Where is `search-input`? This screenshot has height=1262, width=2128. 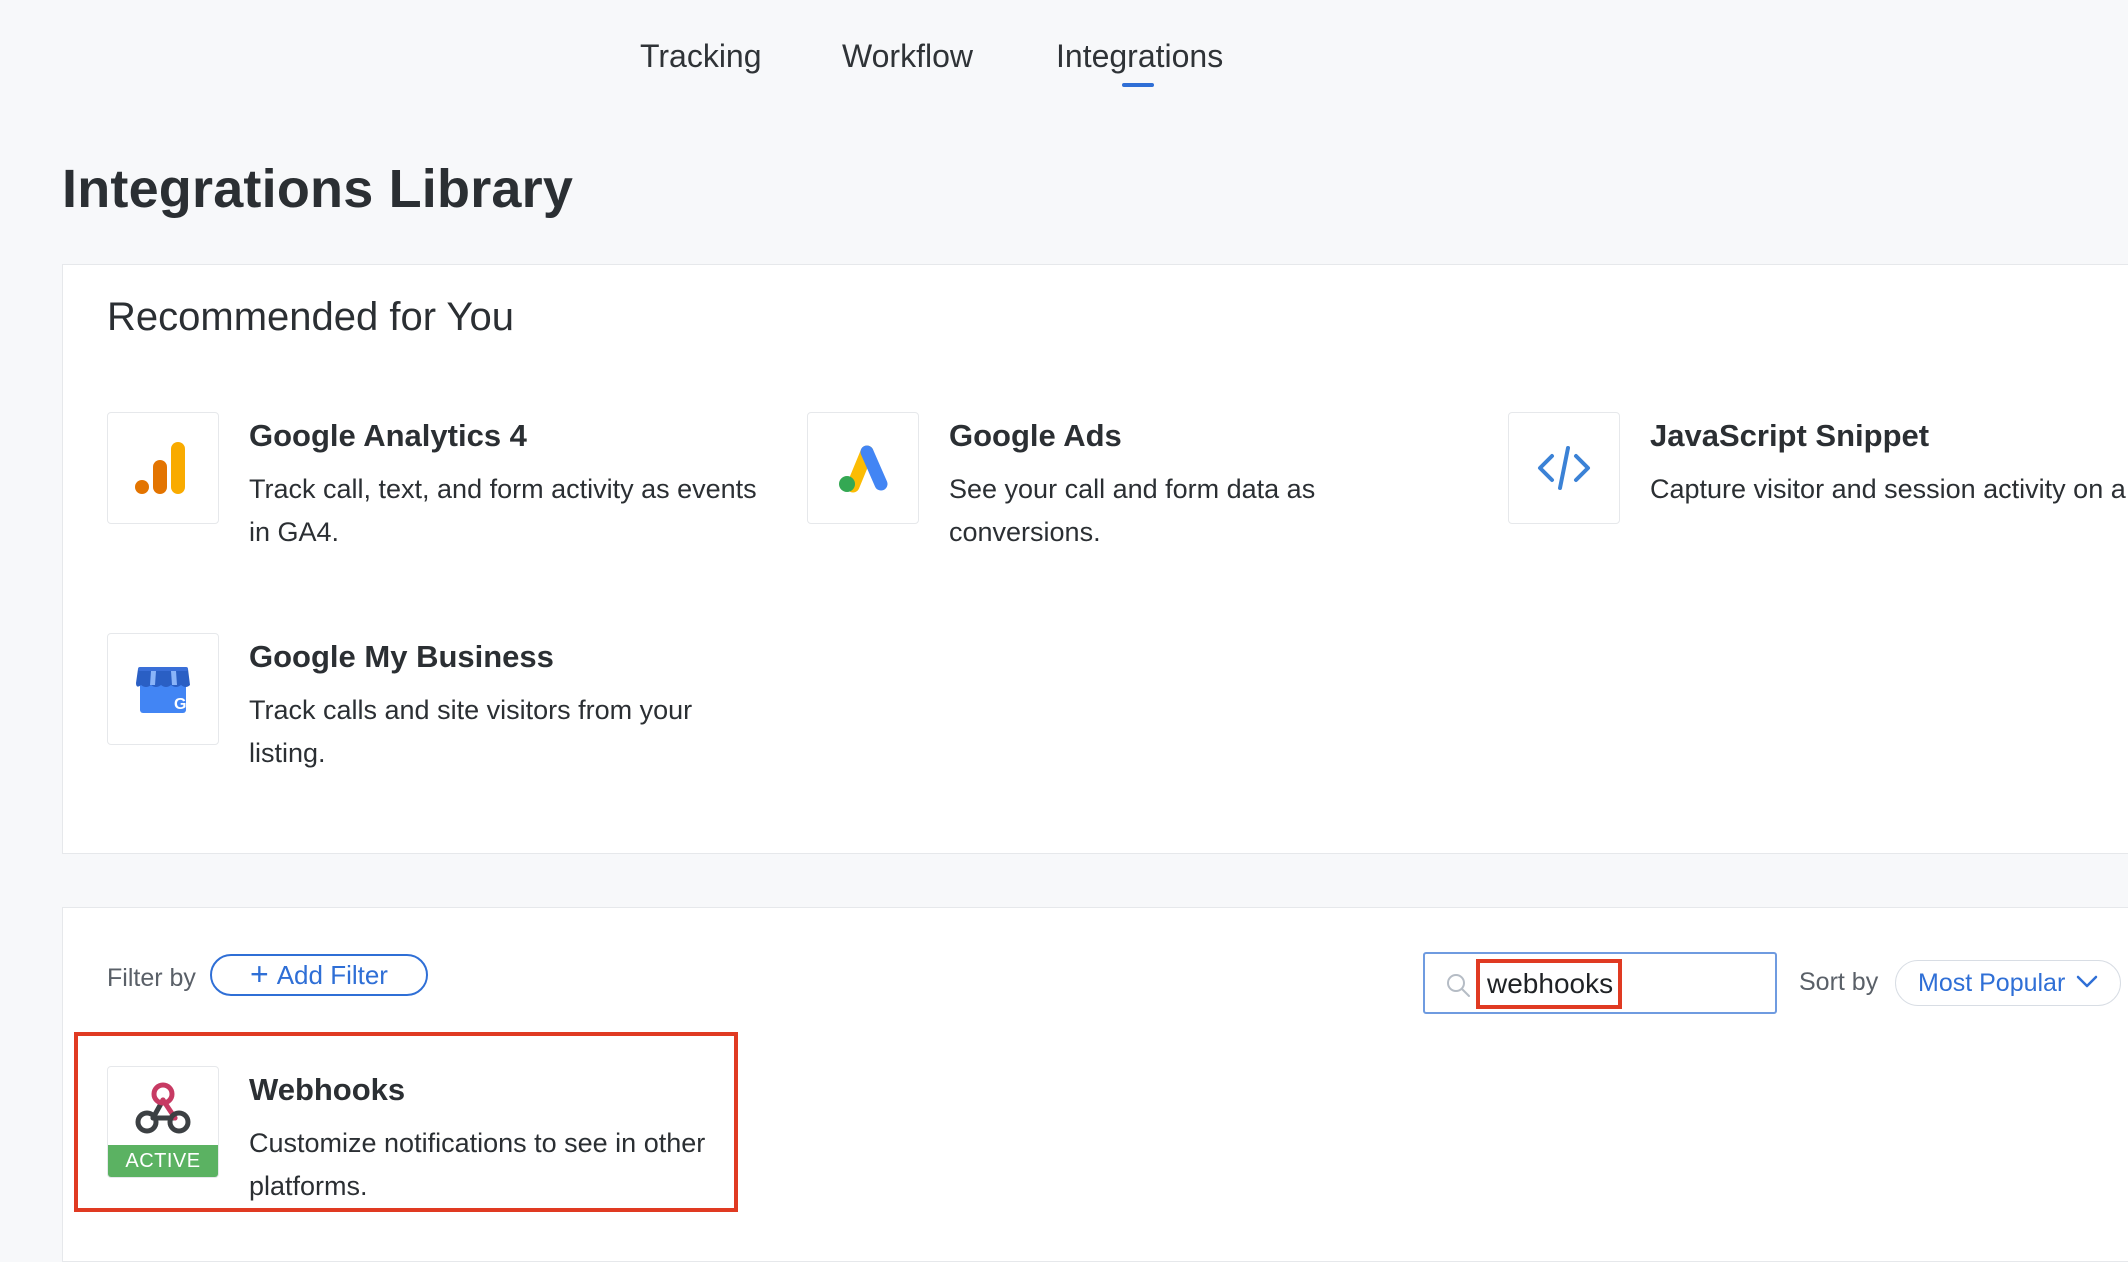
search-input is located at coordinates (1624, 984).